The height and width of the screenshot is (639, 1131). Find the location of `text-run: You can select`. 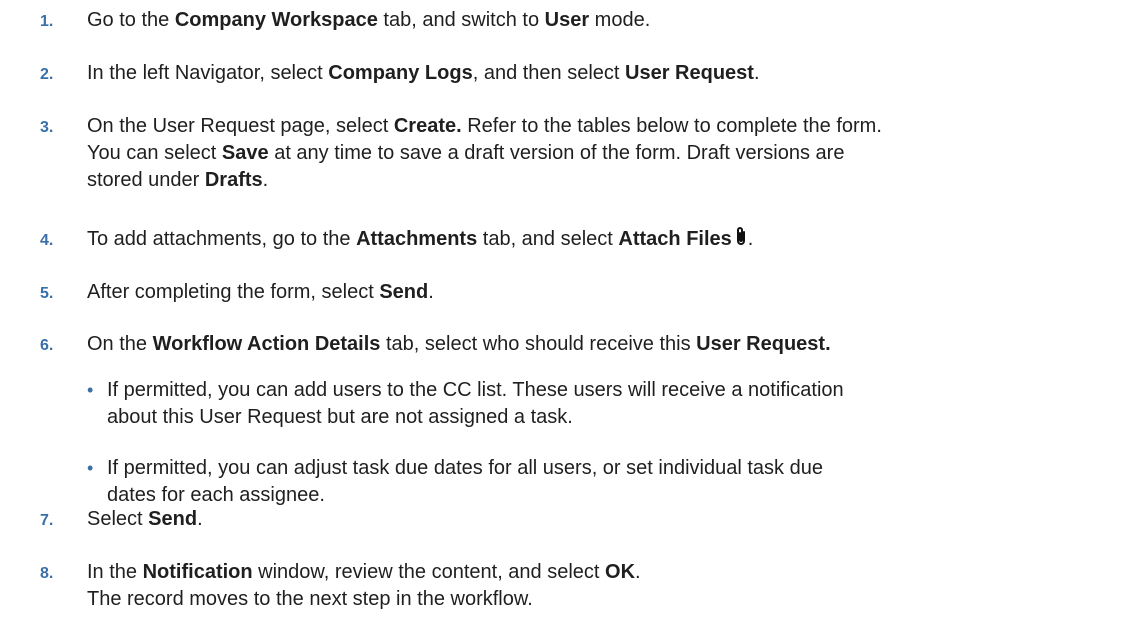

text-run: You can select is located at coordinates (154, 153).